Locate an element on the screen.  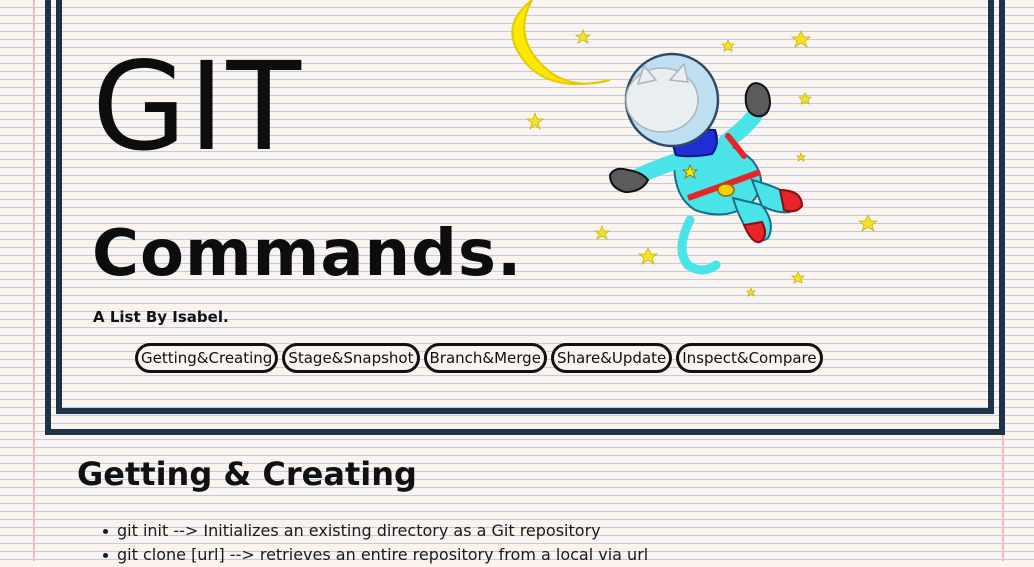
moon-icon is located at coordinates (561, 43).